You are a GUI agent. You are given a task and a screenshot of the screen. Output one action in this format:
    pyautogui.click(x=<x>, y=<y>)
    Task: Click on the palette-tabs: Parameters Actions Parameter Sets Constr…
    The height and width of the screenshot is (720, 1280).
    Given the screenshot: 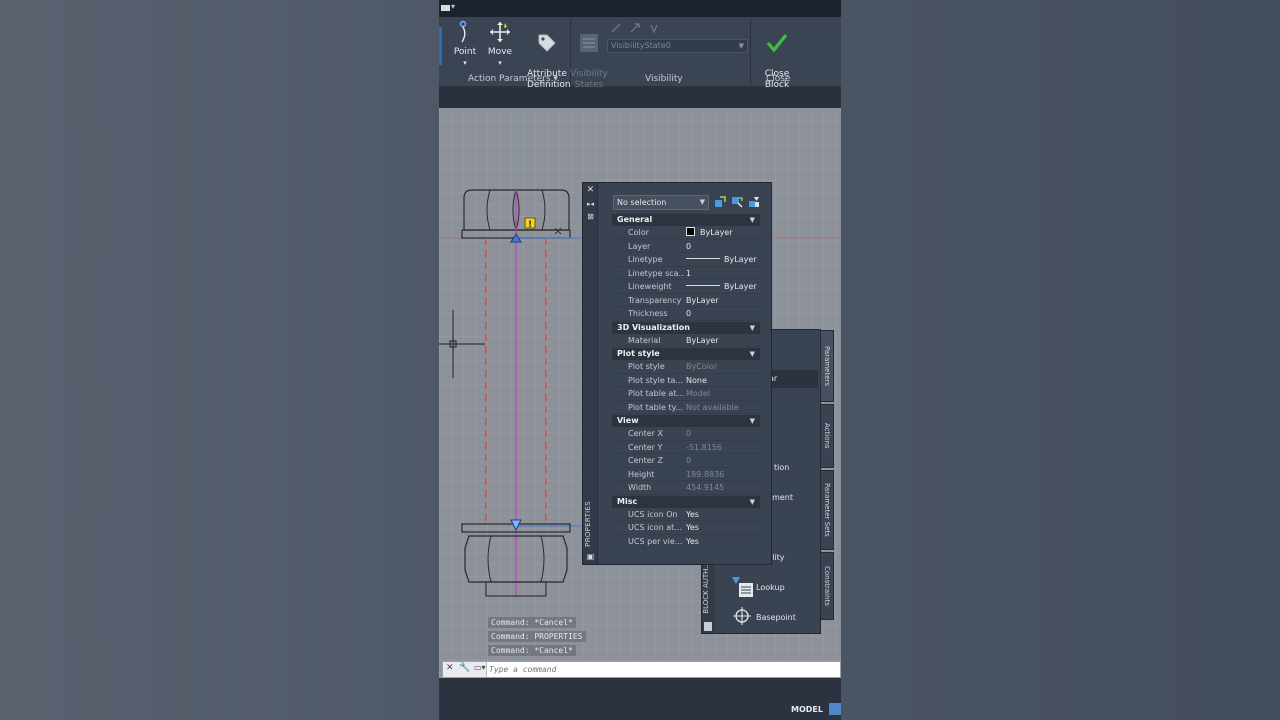 What is the action you would take?
    pyautogui.click(x=827, y=475)
    